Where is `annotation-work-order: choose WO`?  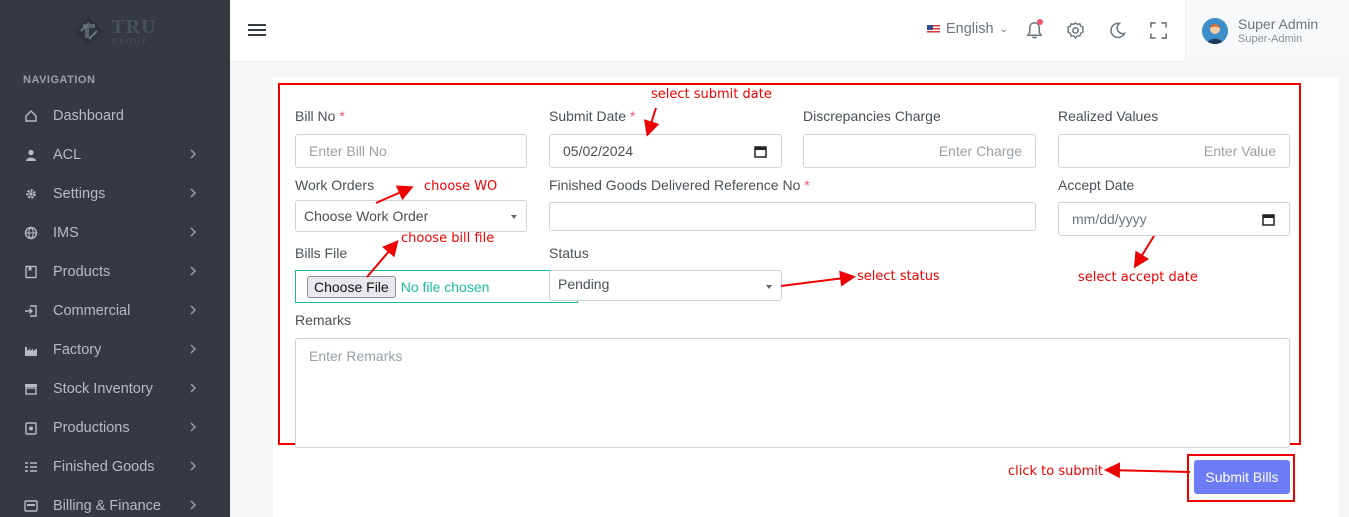 annotation-work-order: choose WO is located at coordinates (461, 186).